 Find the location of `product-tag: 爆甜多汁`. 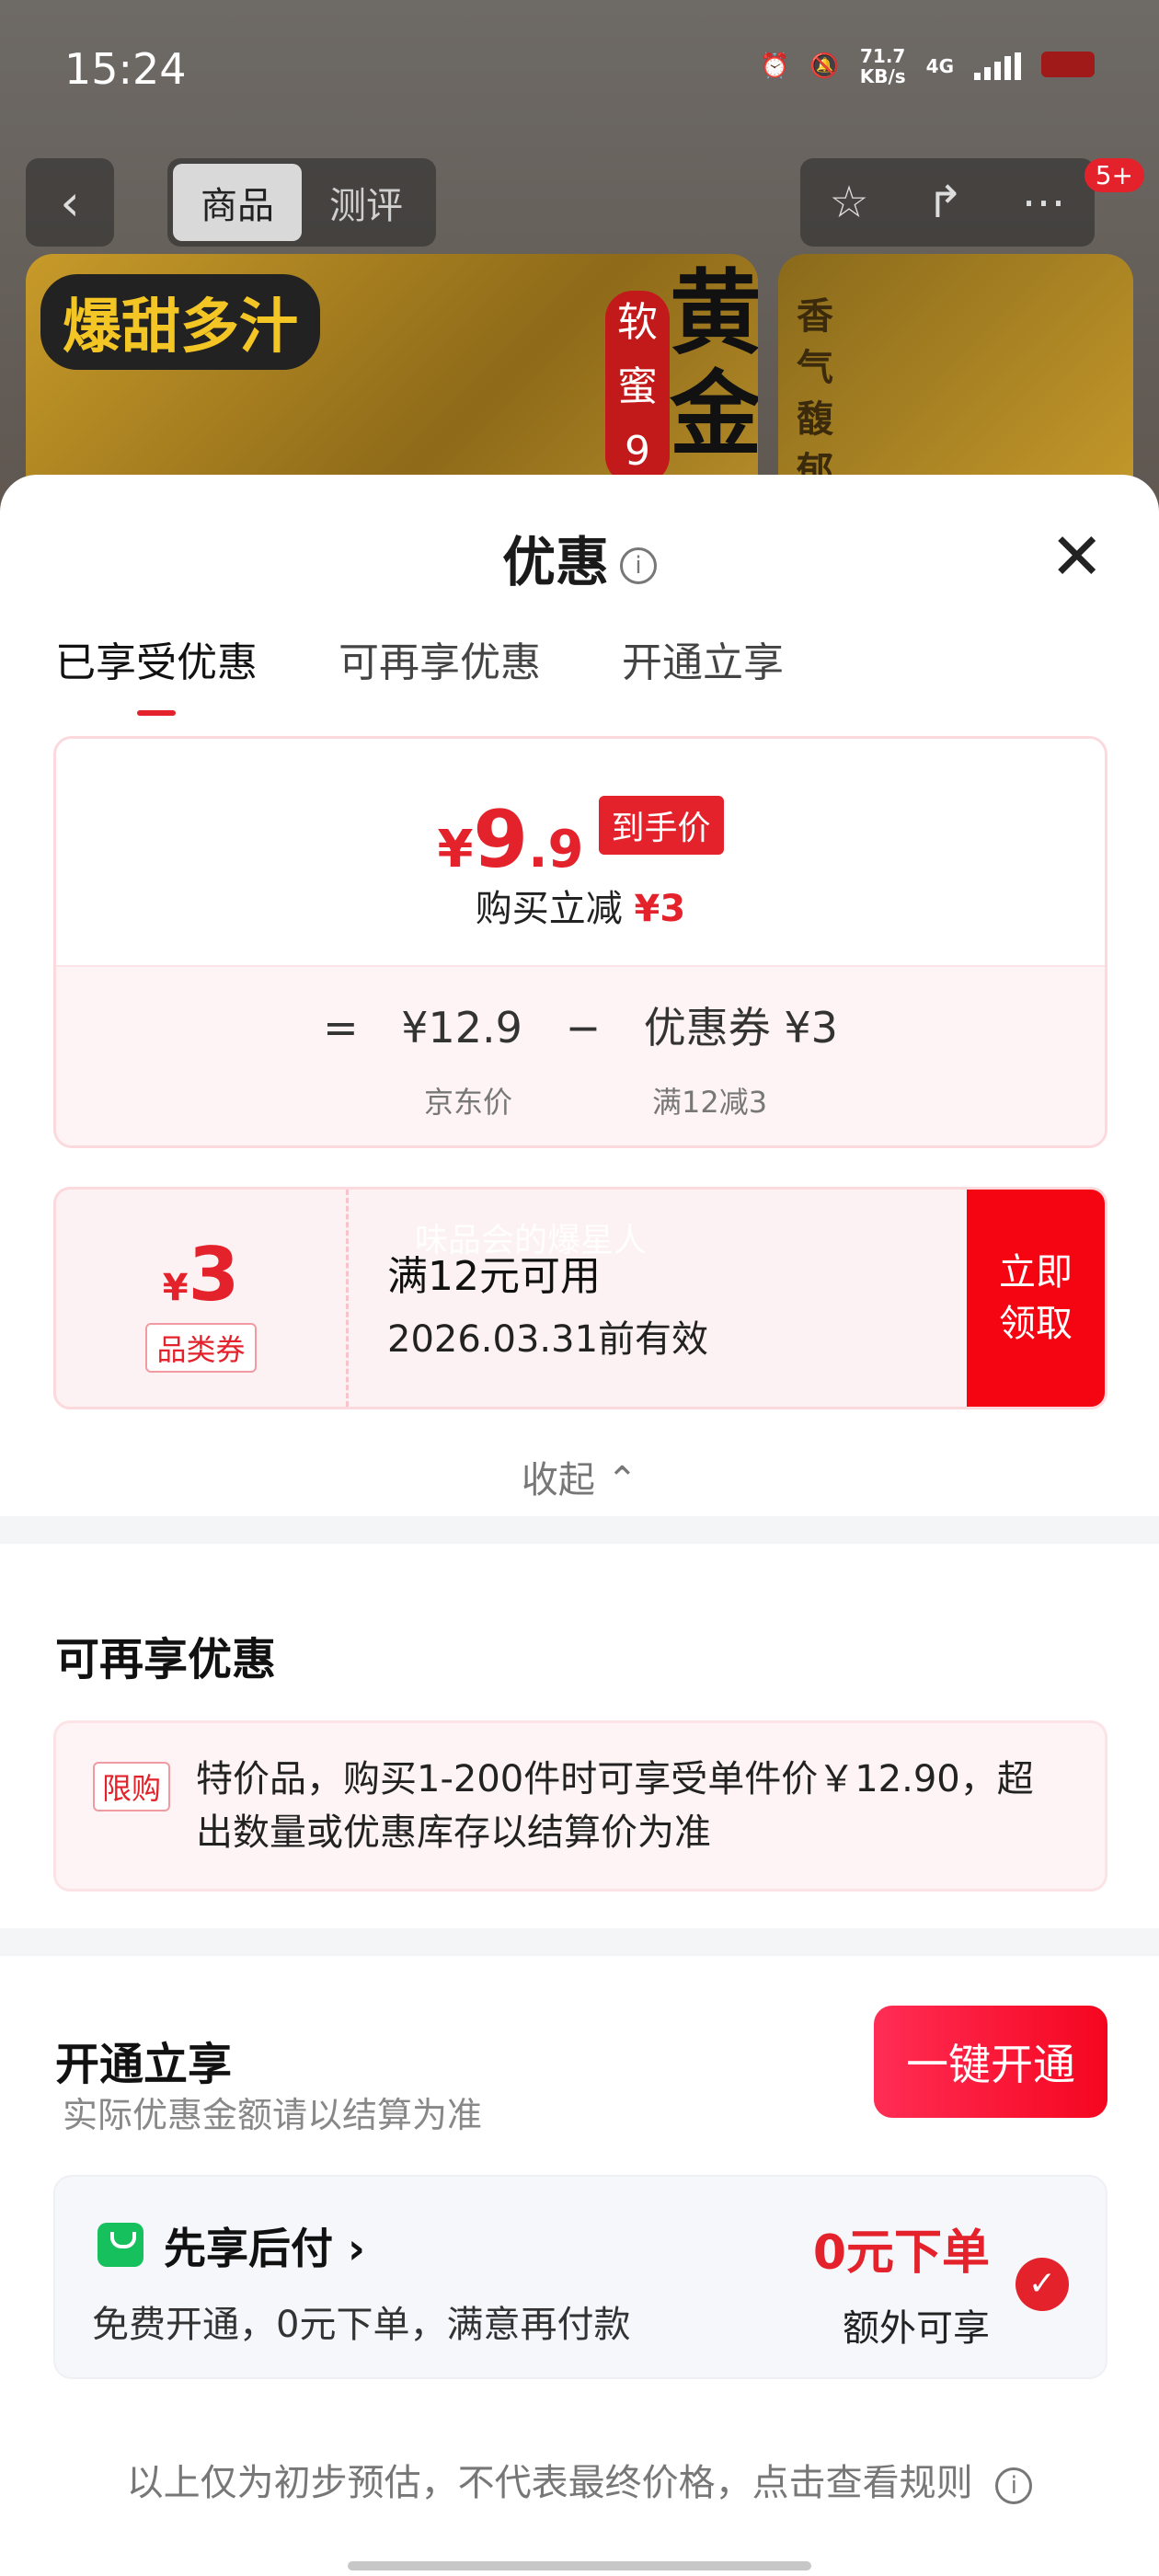

product-tag: 爆甜多汁 is located at coordinates (180, 322).